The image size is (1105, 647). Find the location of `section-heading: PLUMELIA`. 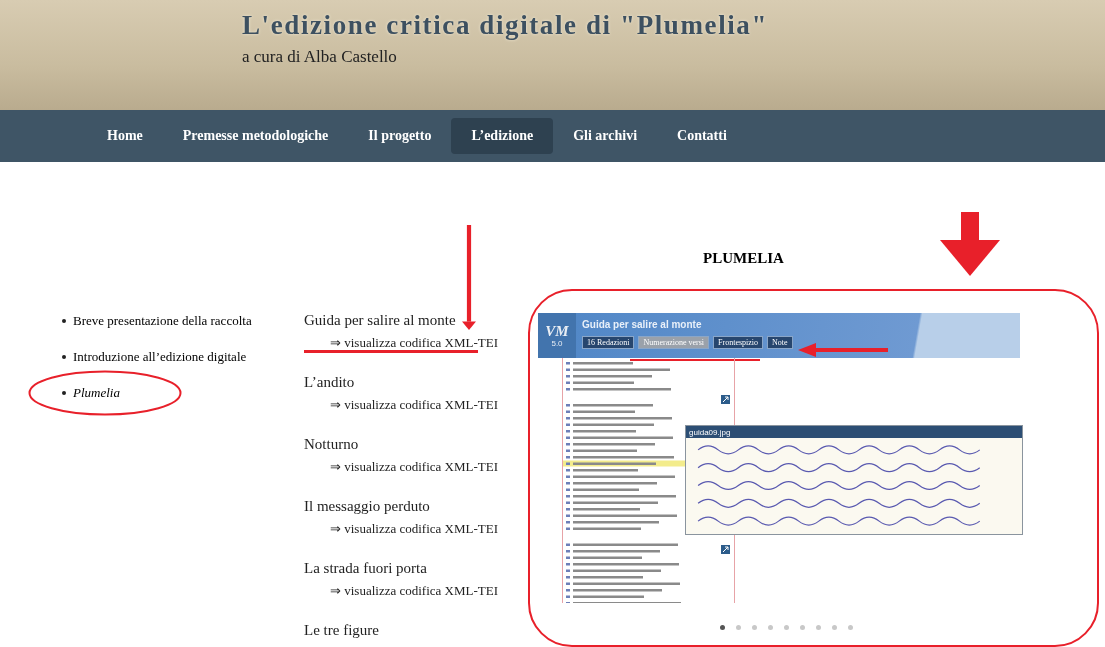

section-heading: PLUMELIA is located at coordinates (743, 259).